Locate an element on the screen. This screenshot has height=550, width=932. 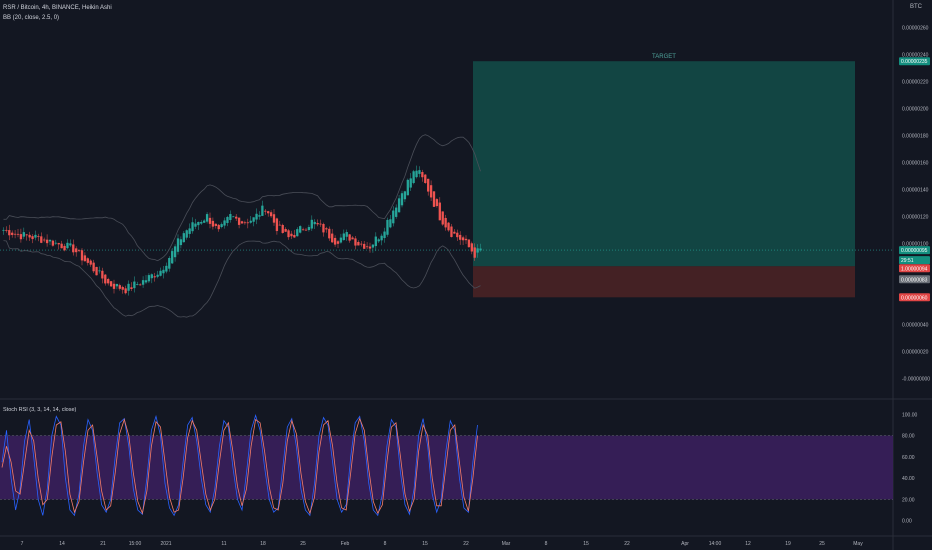
bb-upper-band is located at coordinates (242, 198).